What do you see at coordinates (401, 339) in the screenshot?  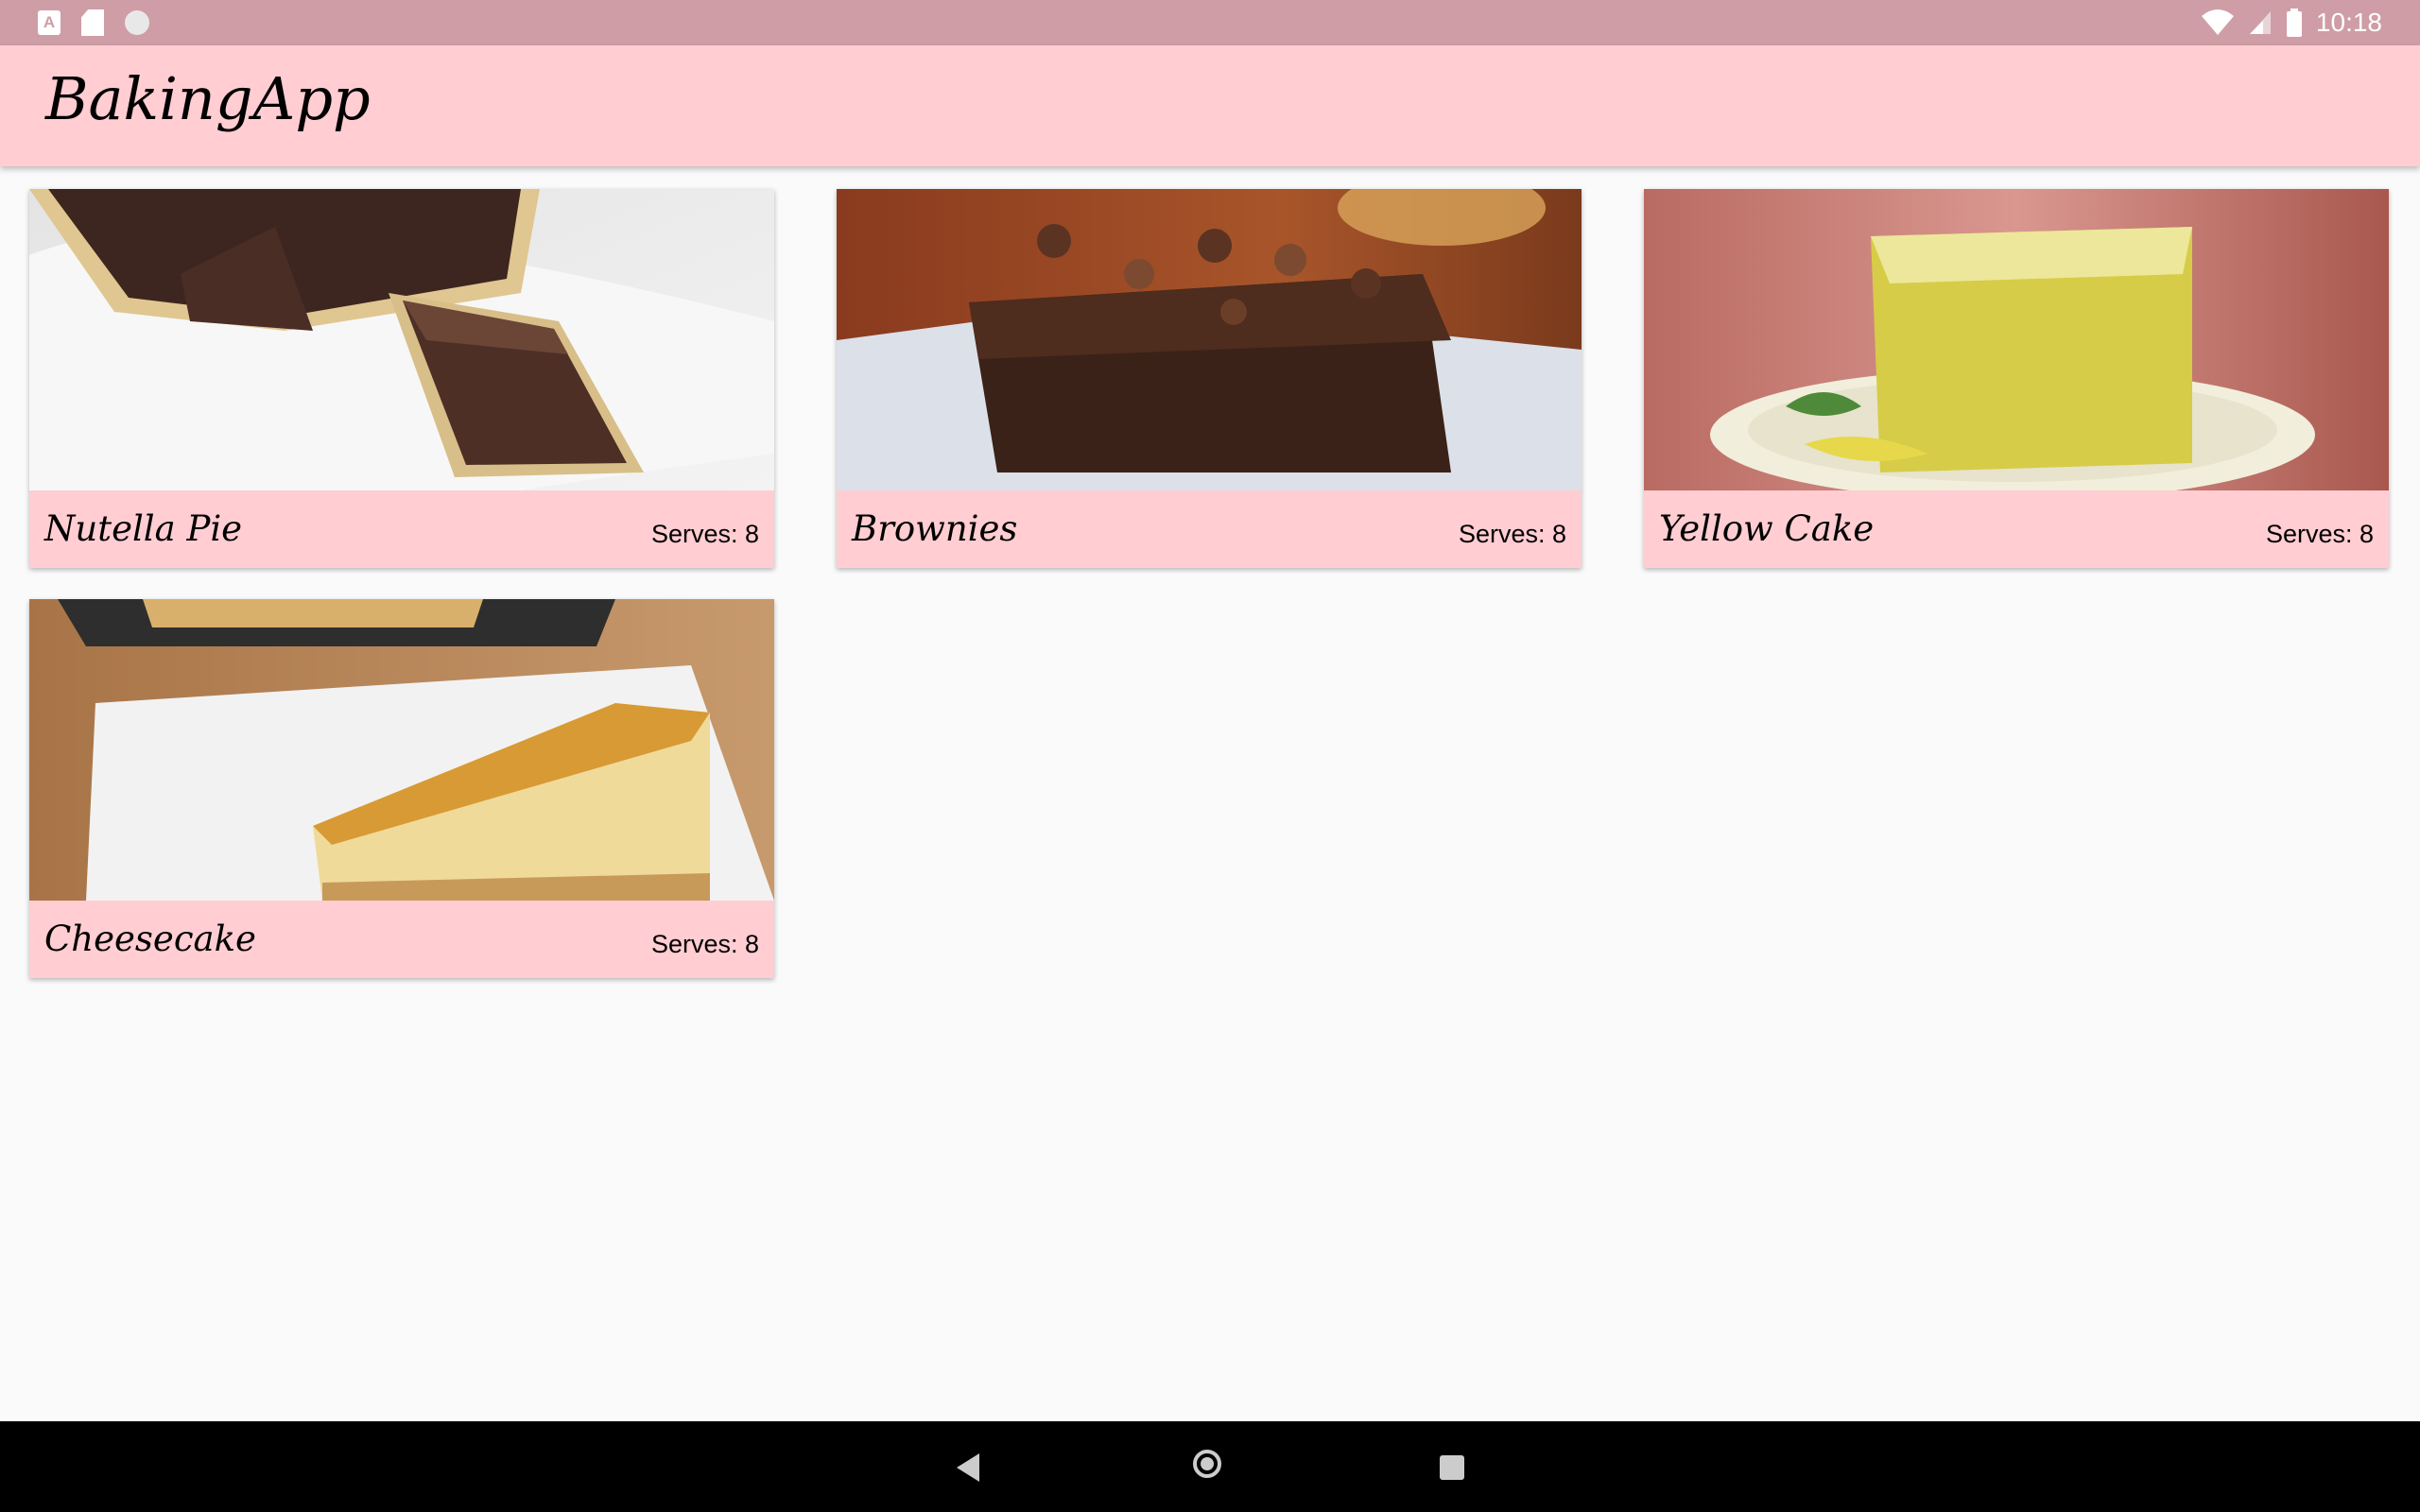 I see `nutella-pie-photo` at bounding box center [401, 339].